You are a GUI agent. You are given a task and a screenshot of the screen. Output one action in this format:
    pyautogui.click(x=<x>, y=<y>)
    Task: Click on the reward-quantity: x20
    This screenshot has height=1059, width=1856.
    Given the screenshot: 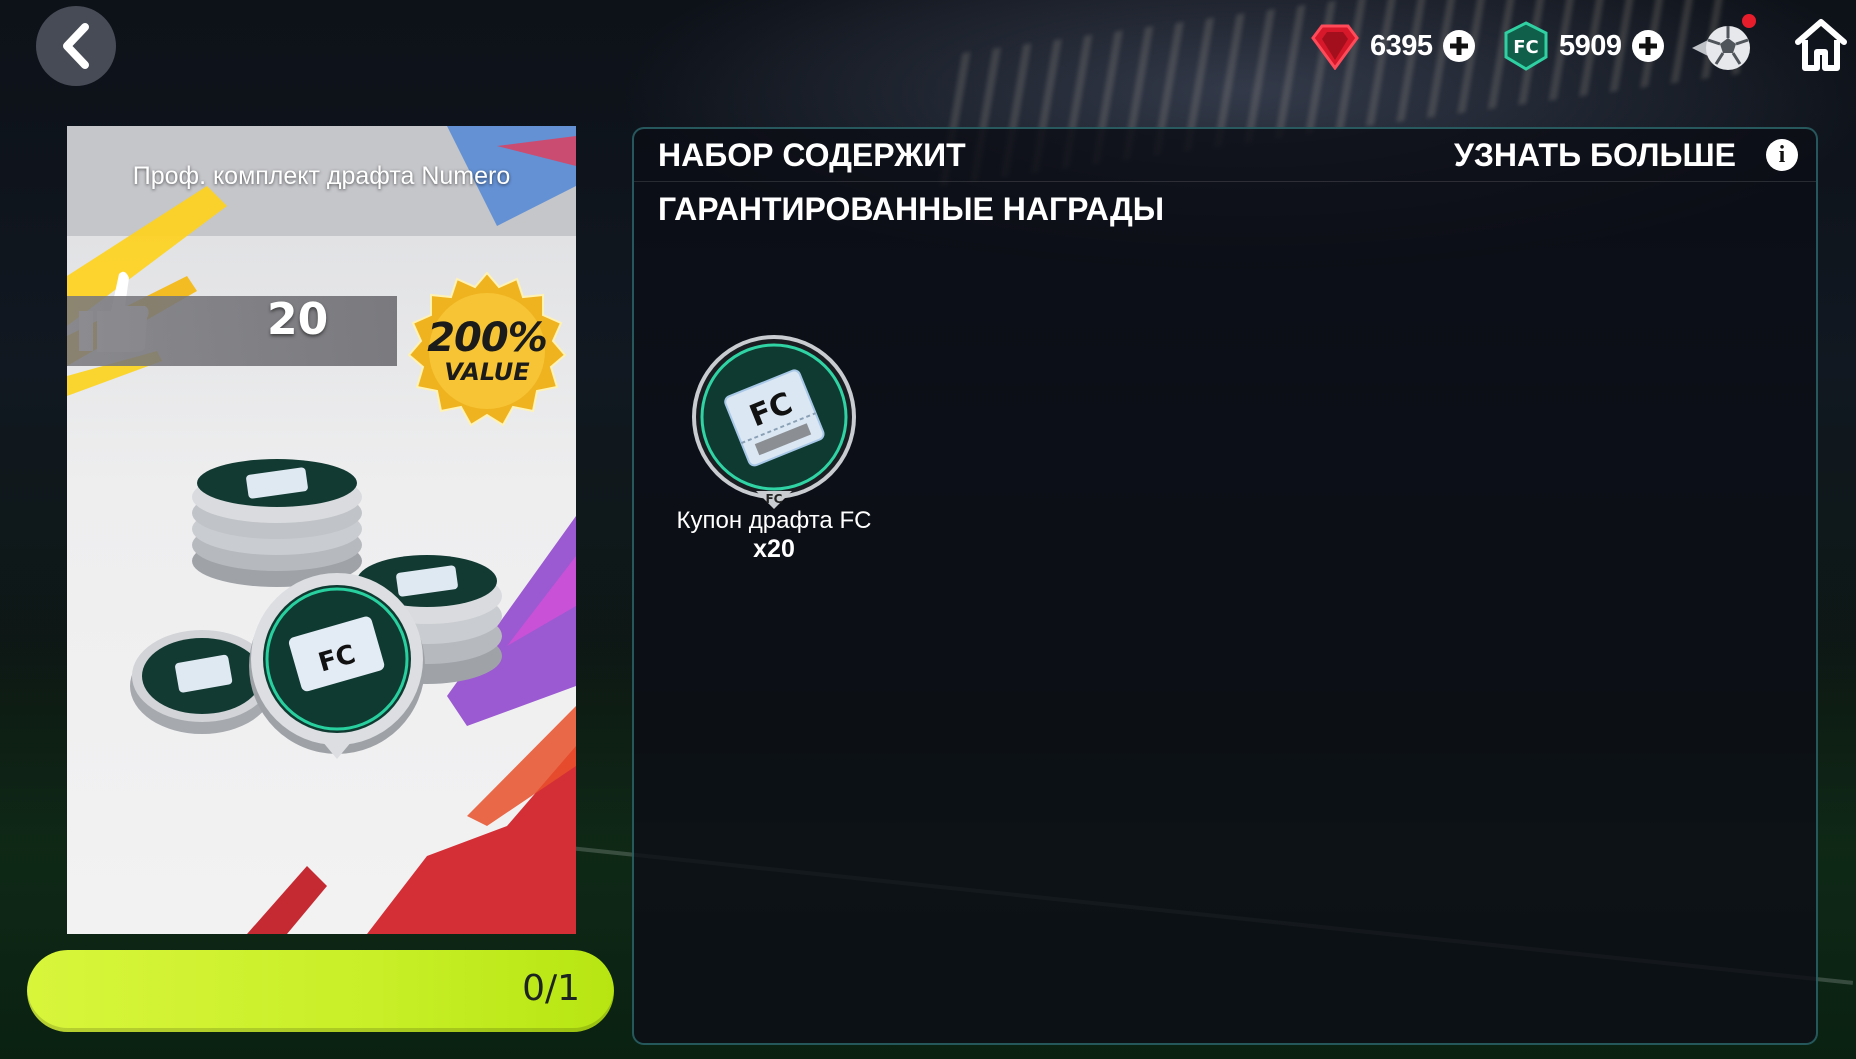 What is the action you would take?
    pyautogui.click(x=774, y=549)
    